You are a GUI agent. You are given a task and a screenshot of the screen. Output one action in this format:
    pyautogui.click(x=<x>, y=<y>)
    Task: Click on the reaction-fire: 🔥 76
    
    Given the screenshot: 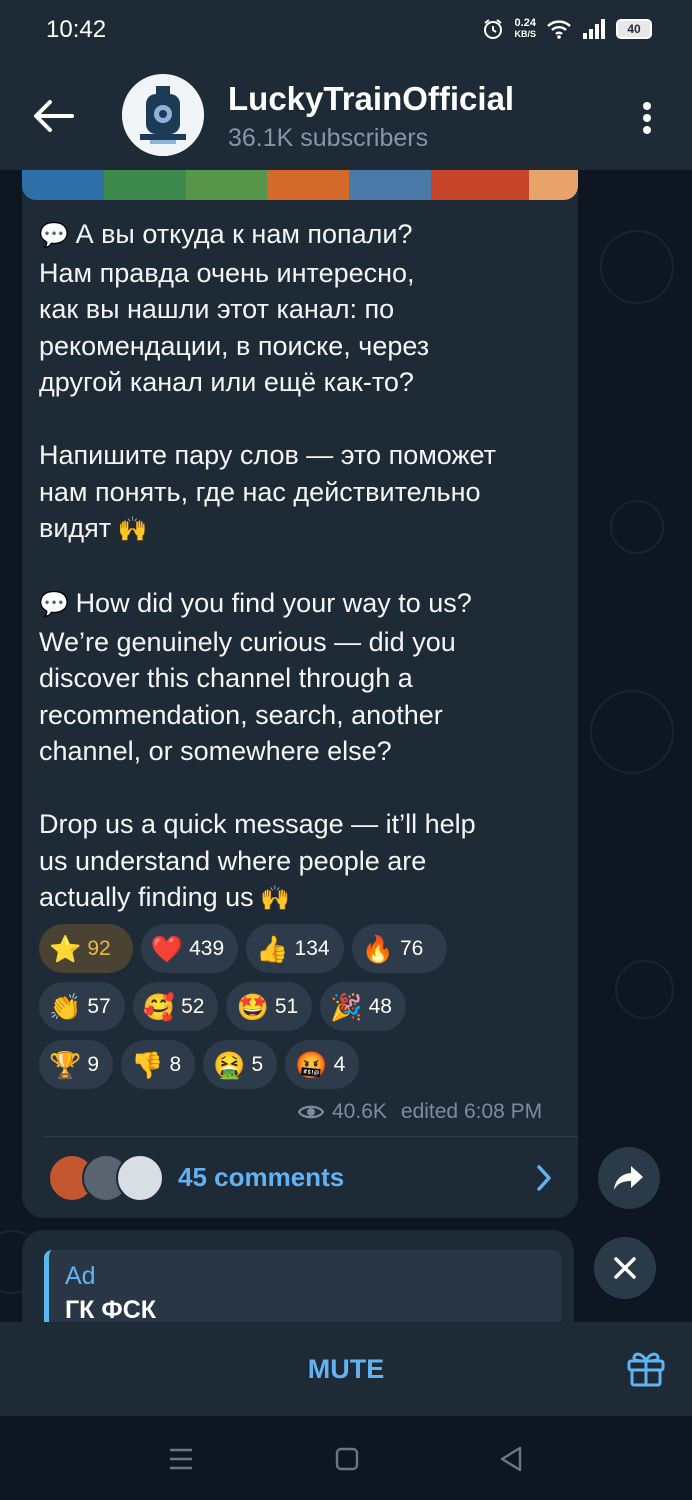 What is the action you would take?
    pyautogui.click(x=399, y=948)
    